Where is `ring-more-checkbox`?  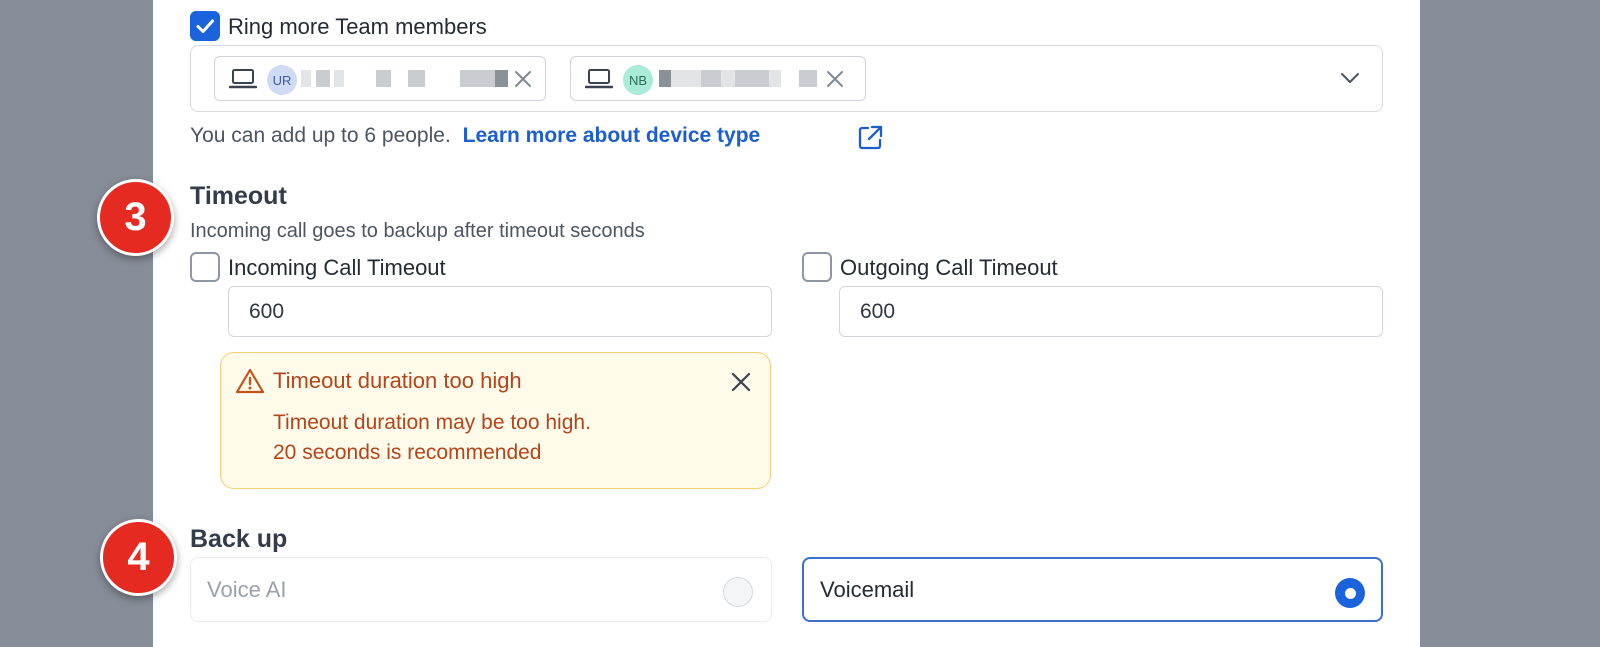
ring-more-checkbox is located at coordinates (205, 26).